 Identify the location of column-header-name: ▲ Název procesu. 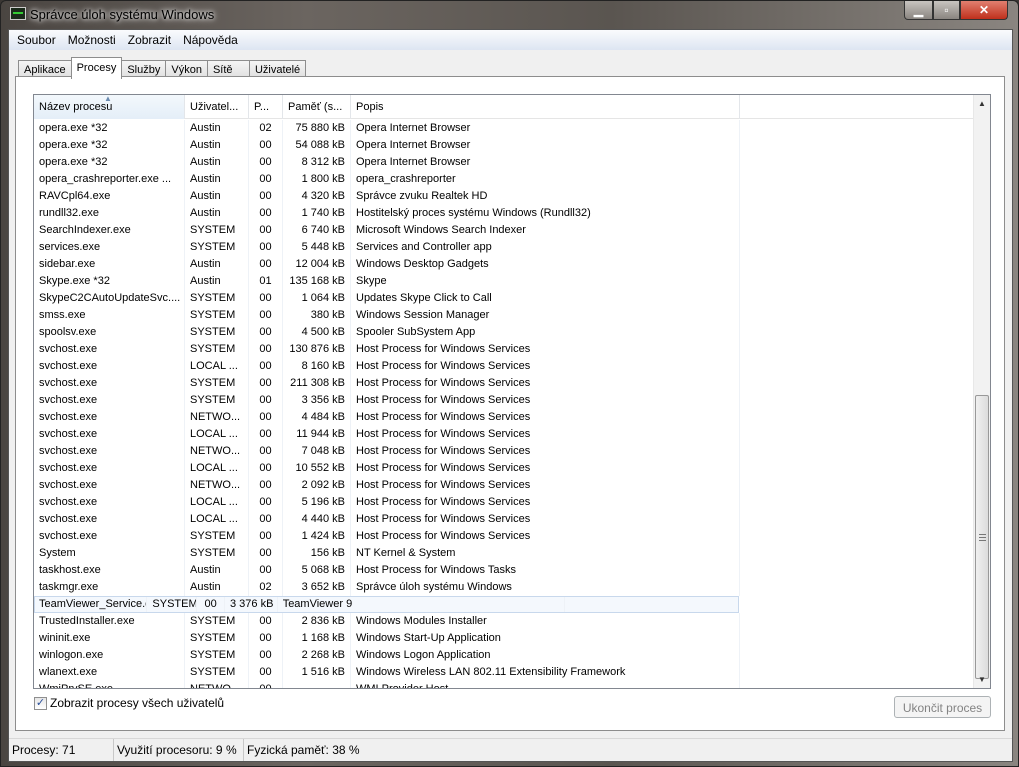
(109, 107).